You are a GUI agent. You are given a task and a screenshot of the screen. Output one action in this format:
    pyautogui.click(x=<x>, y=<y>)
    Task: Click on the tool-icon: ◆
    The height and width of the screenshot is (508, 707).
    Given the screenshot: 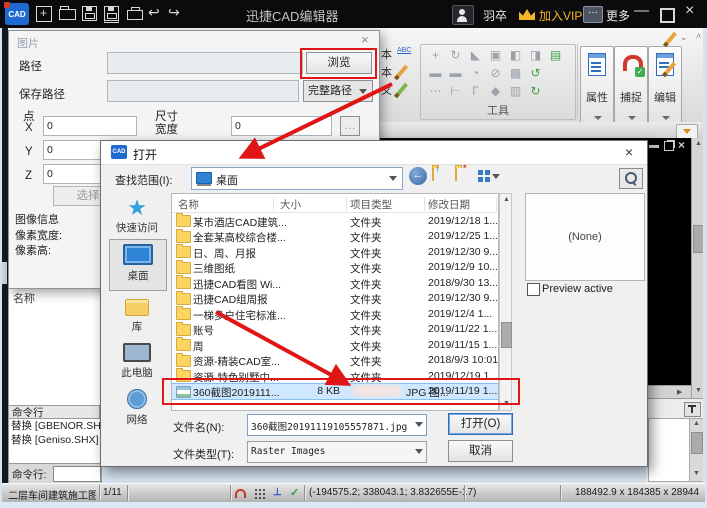 What is the action you would take?
    pyautogui.click(x=495, y=91)
    